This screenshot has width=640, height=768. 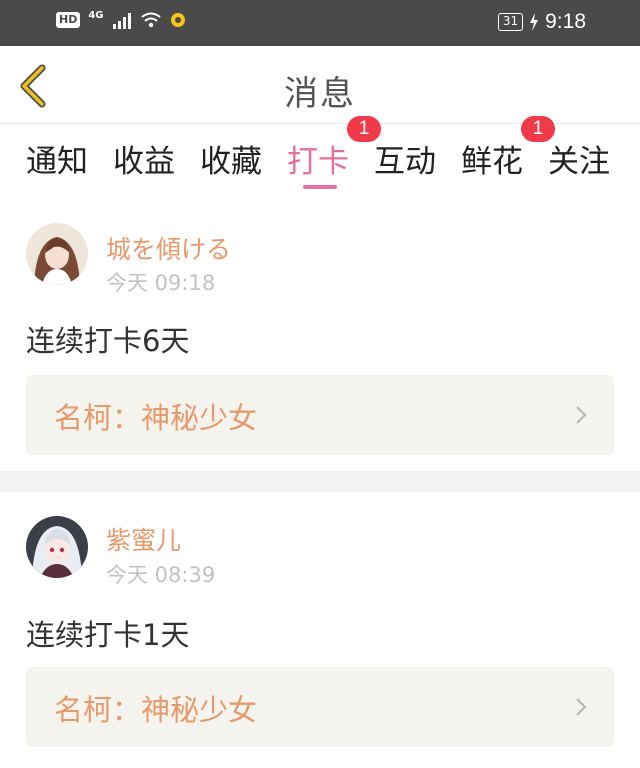 What do you see at coordinates (231, 158) in the screenshot?
I see `tab-favorites: 收藏` at bounding box center [231, 158].